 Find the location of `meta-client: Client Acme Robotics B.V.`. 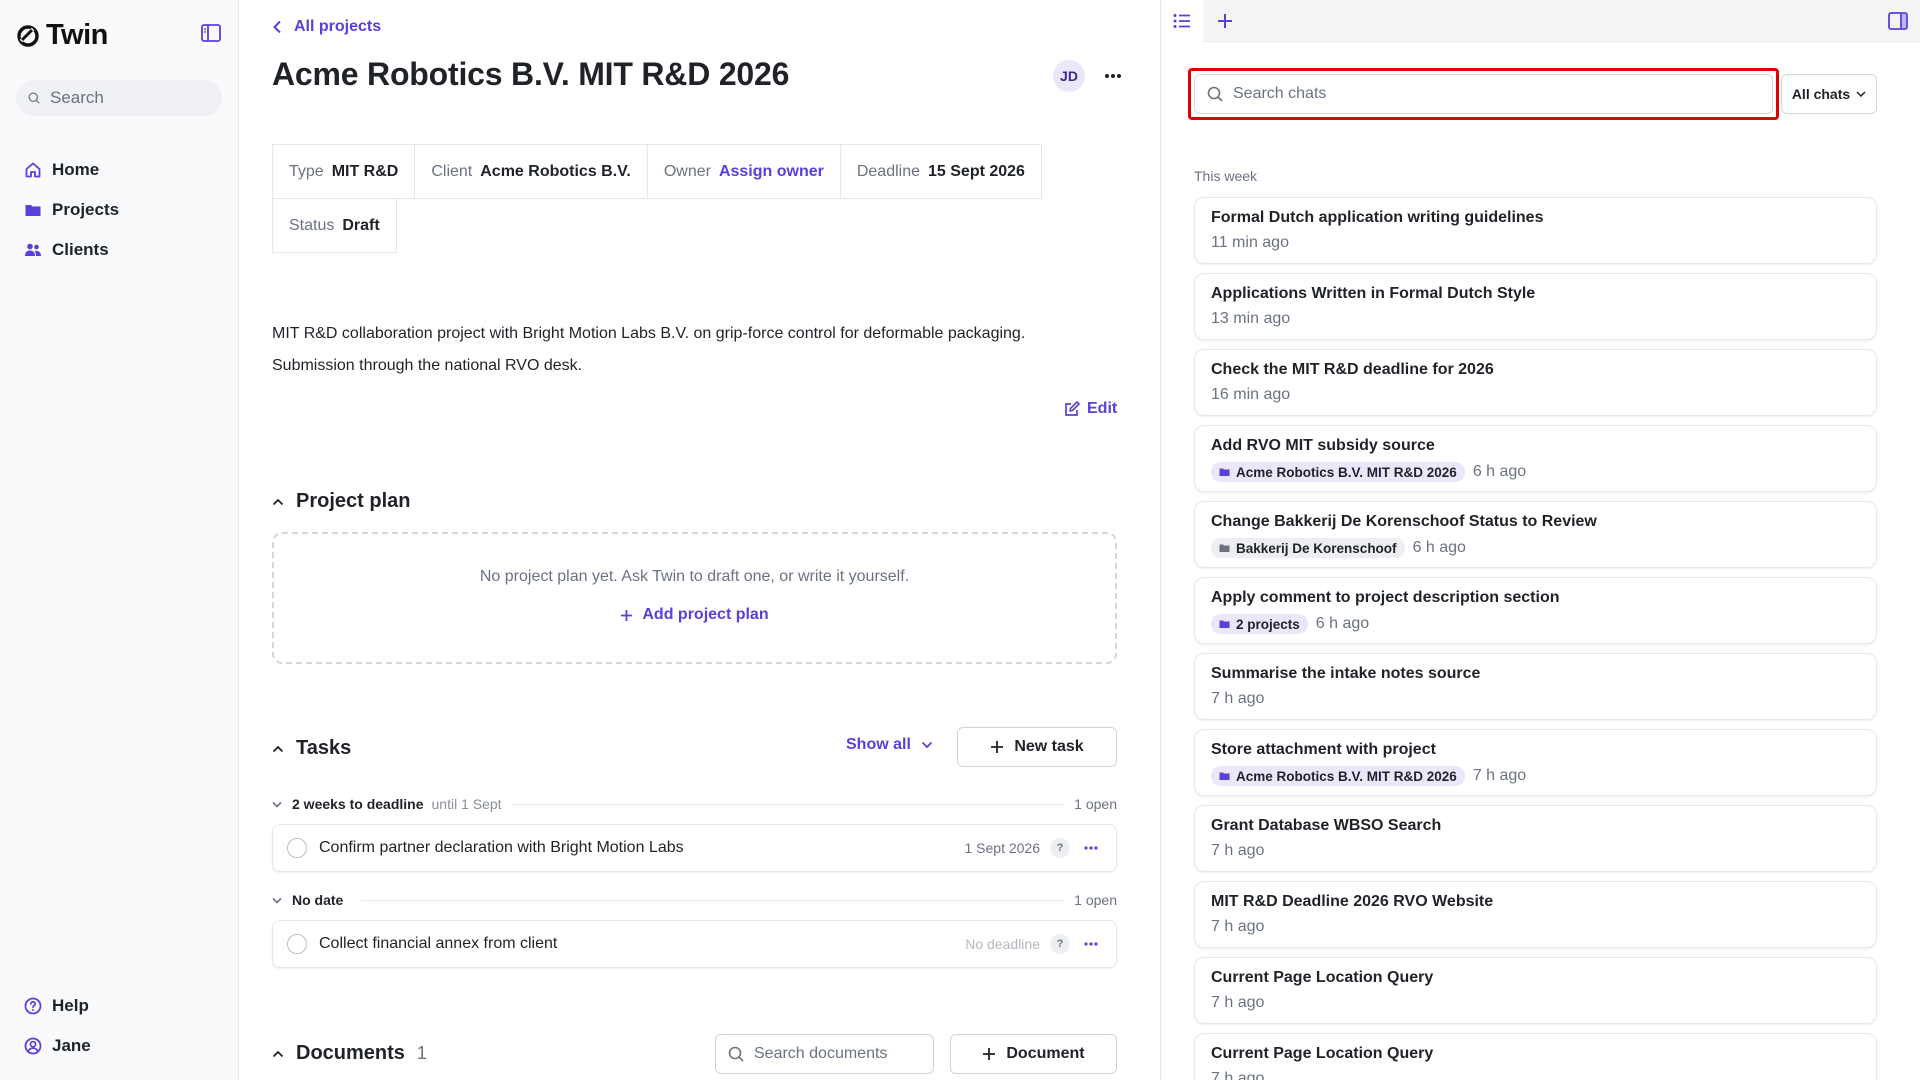

meta-client: Client Acme Robotics B.V. is located at coordinates (531, 171).